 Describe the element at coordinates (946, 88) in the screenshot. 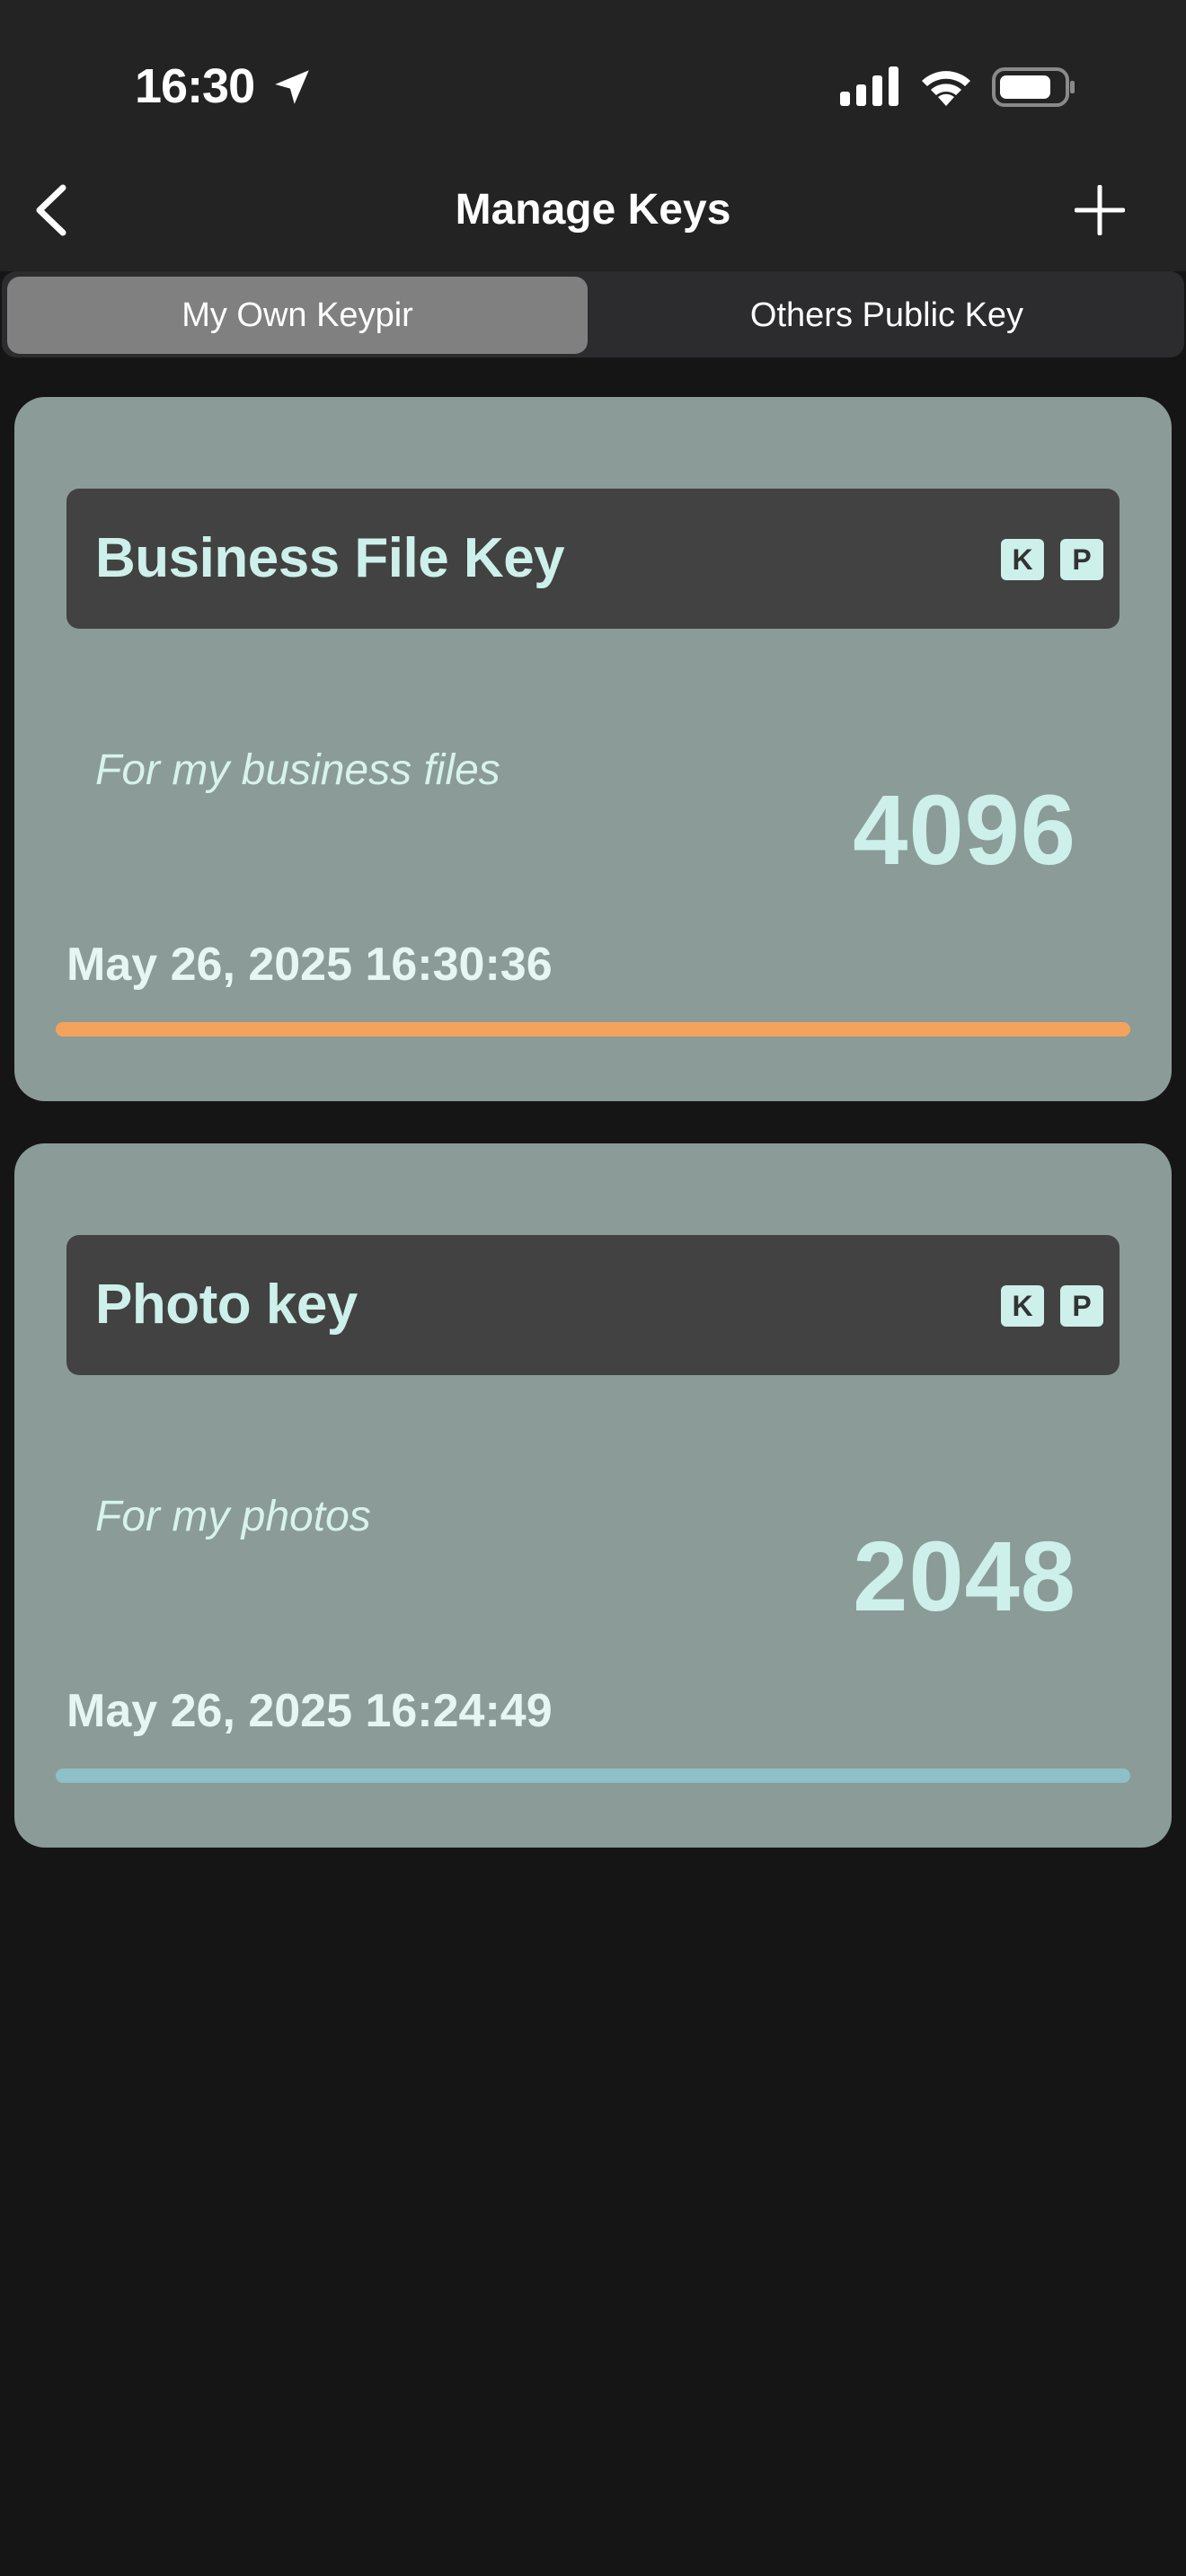

I see `wifi-icon` at that location.